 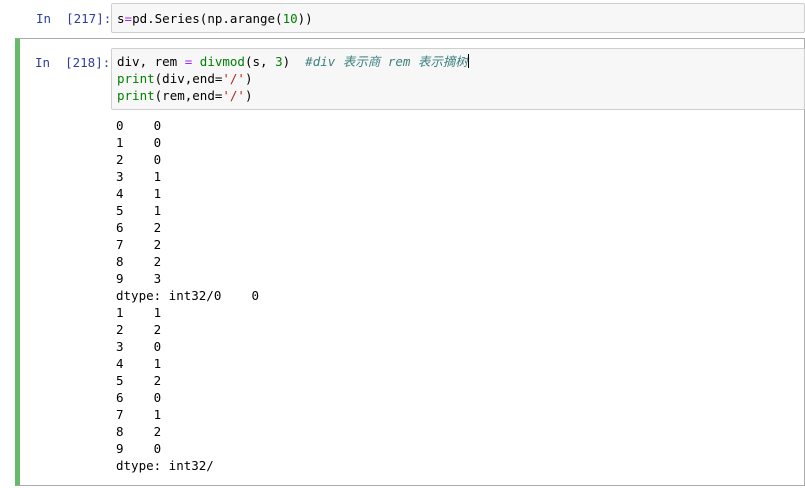 I want to click on code-token: )), so click(x=305, y=18).